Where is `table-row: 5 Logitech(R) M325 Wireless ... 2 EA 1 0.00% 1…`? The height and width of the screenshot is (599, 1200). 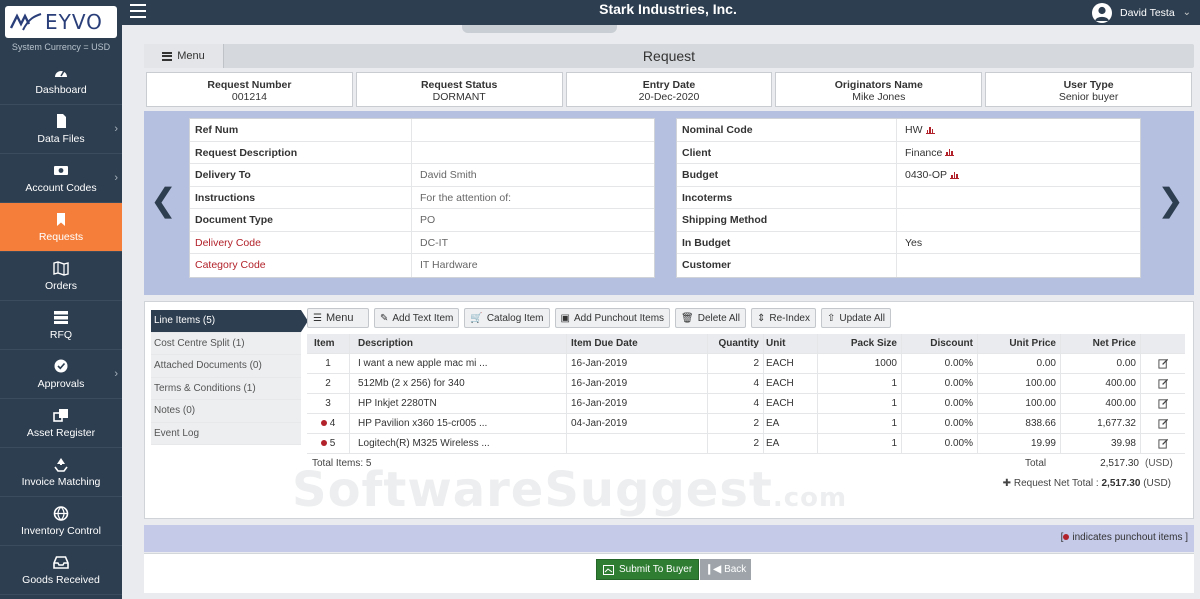 table-row: 5 Logitech(R) M325 Wireless ... 2 EA 1 0.00% 1… is located at coordinates (746, 444).